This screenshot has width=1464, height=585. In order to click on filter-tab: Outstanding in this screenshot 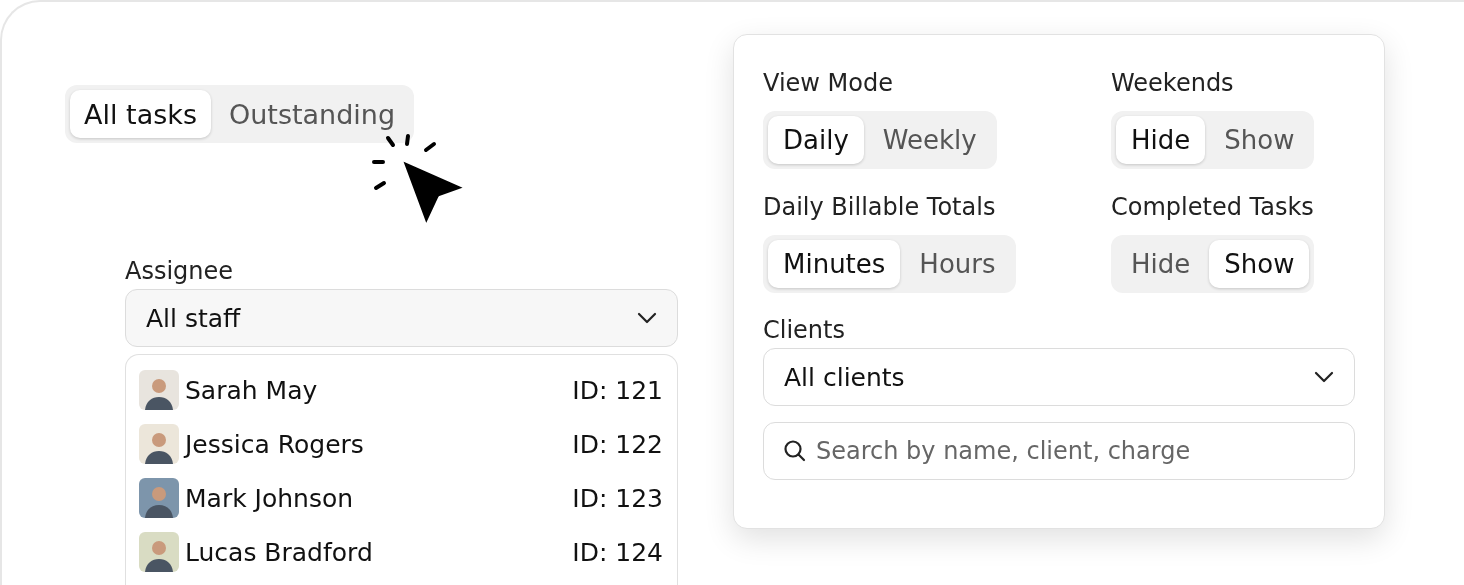, I will do `click(312, 114)`.